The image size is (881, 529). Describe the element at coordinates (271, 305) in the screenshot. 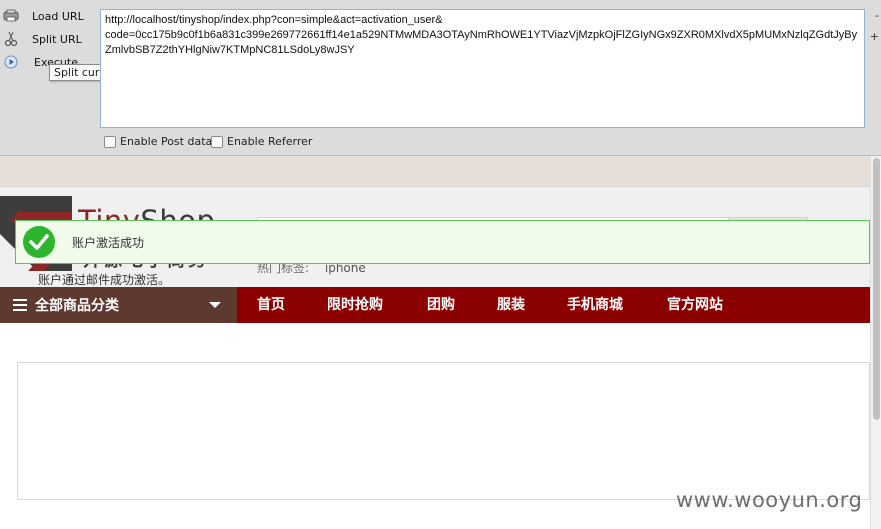

I see `nav-item-home: 首页` at that location.